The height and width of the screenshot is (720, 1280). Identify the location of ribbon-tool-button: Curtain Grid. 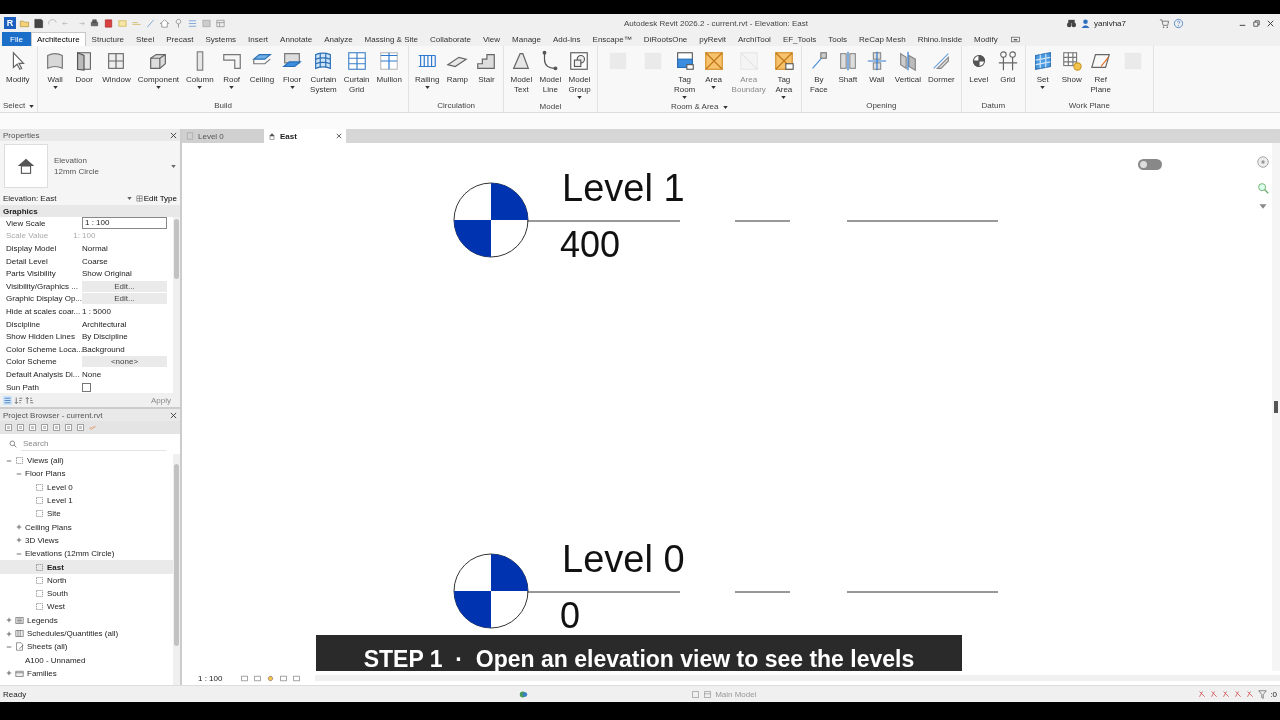
(356, 72).